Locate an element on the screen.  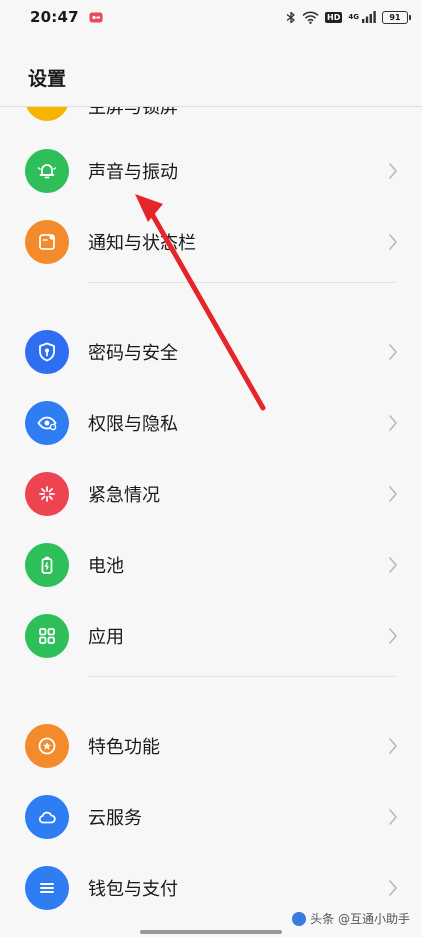
settings-item-label: 紧急情况 is located at coordinates (124, 495).